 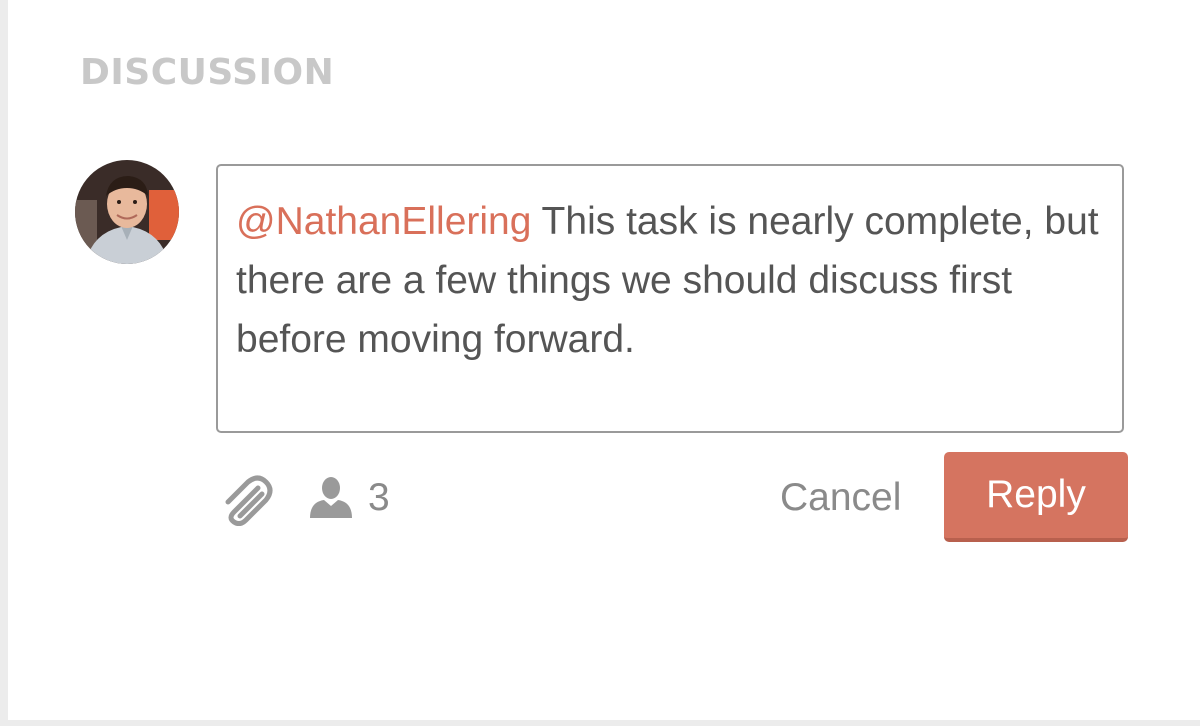 I want to click on participants-button: 3, so click(x=349, y=498).